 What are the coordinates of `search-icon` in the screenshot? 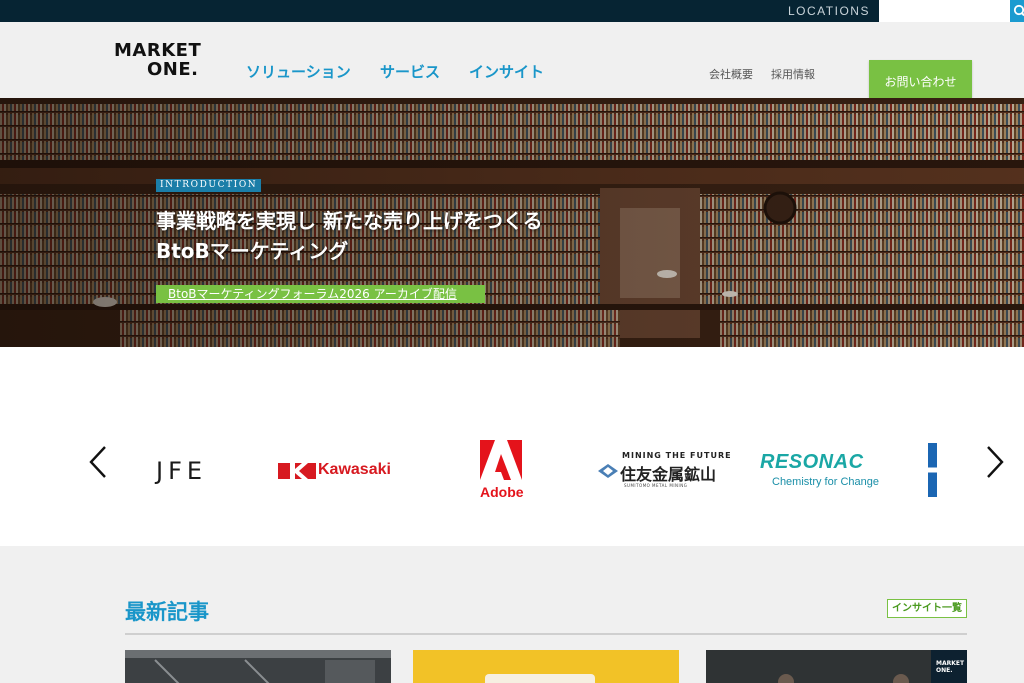 It's located at (1018, 10).